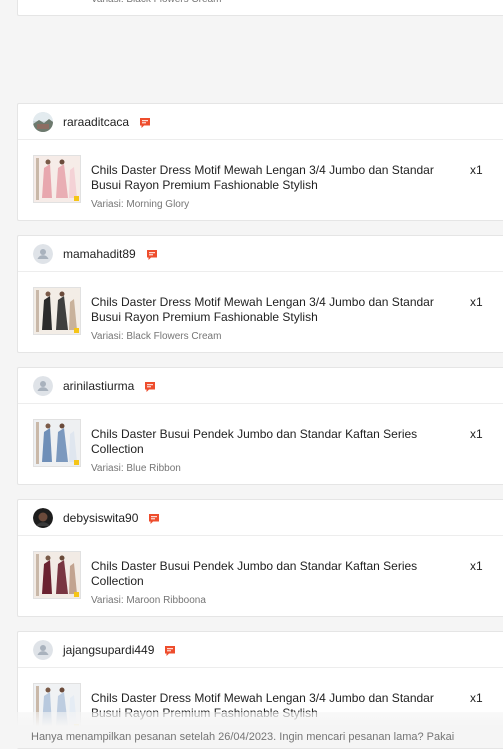  I want to click on shop-header: mamahadit89, so click(260, 254).